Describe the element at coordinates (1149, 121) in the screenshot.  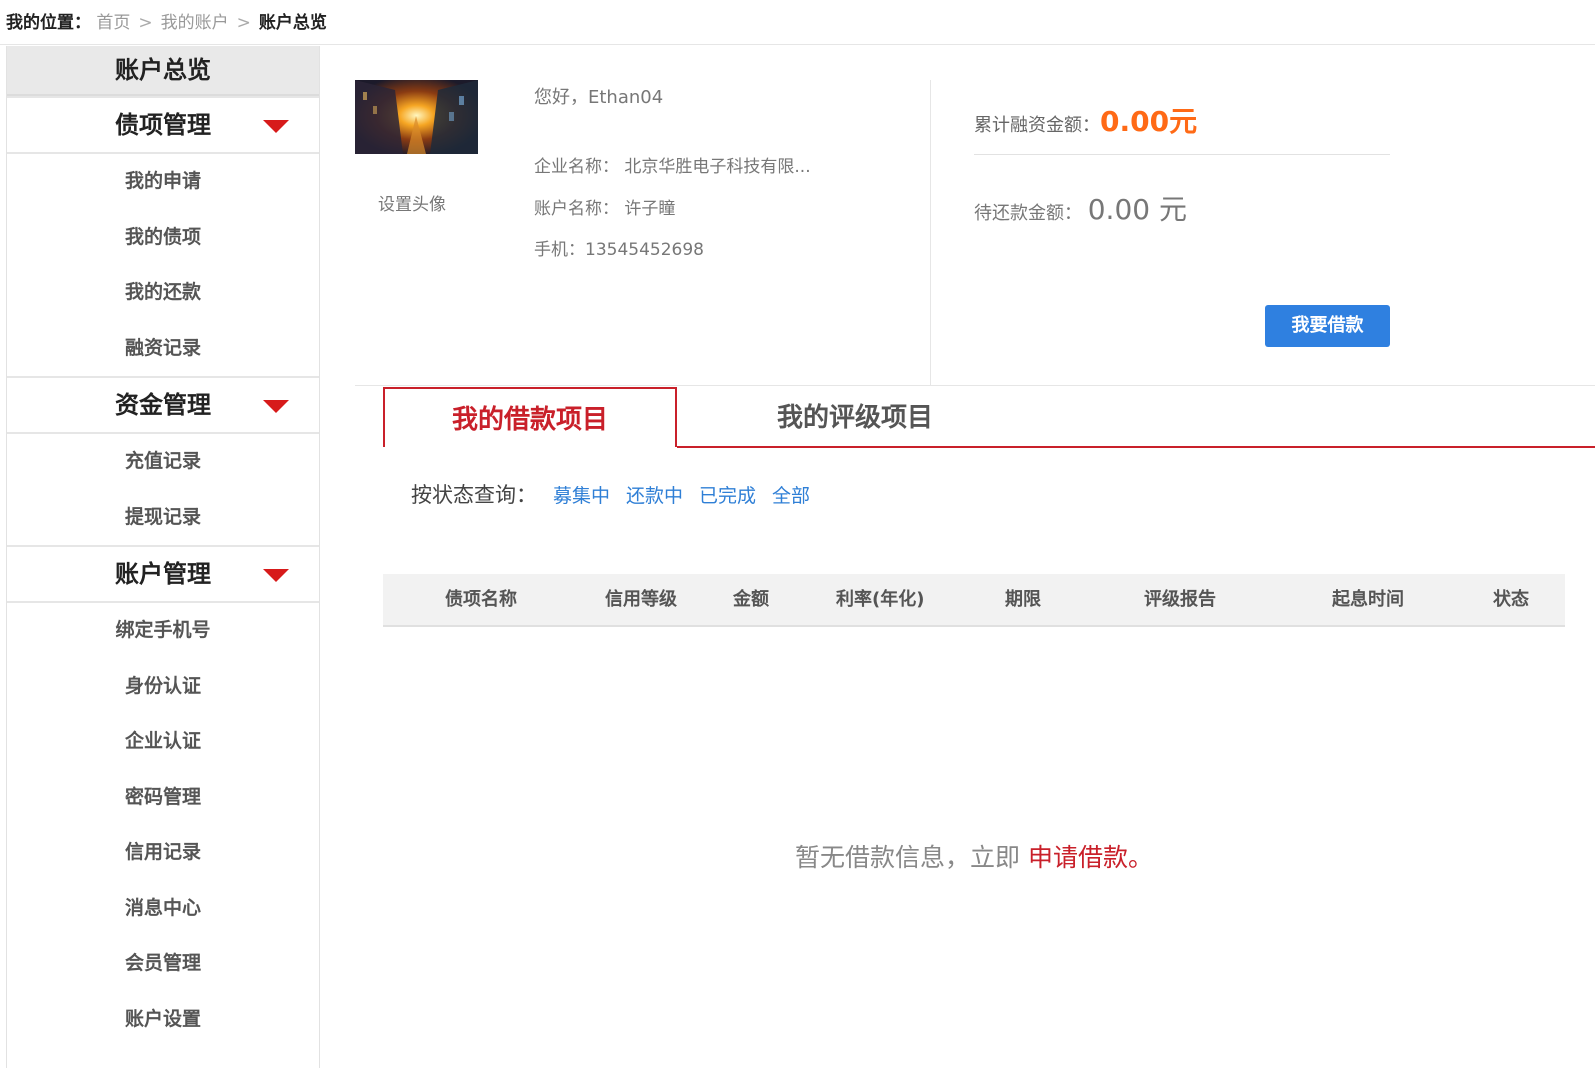
I see `total-financing-value: 0.00元` at that location.